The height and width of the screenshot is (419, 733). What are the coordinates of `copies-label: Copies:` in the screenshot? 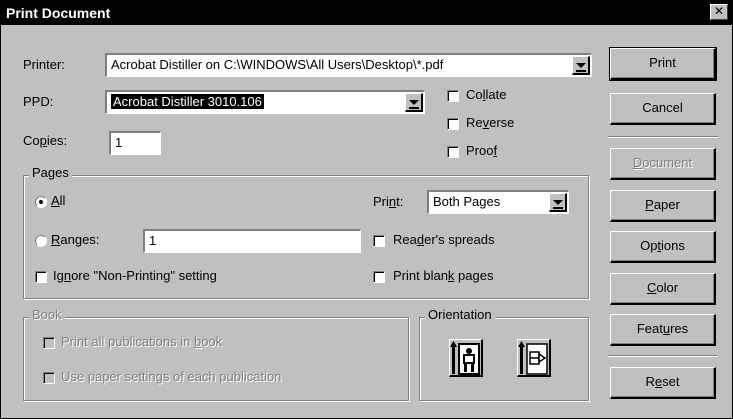 It's located at (45, 140).